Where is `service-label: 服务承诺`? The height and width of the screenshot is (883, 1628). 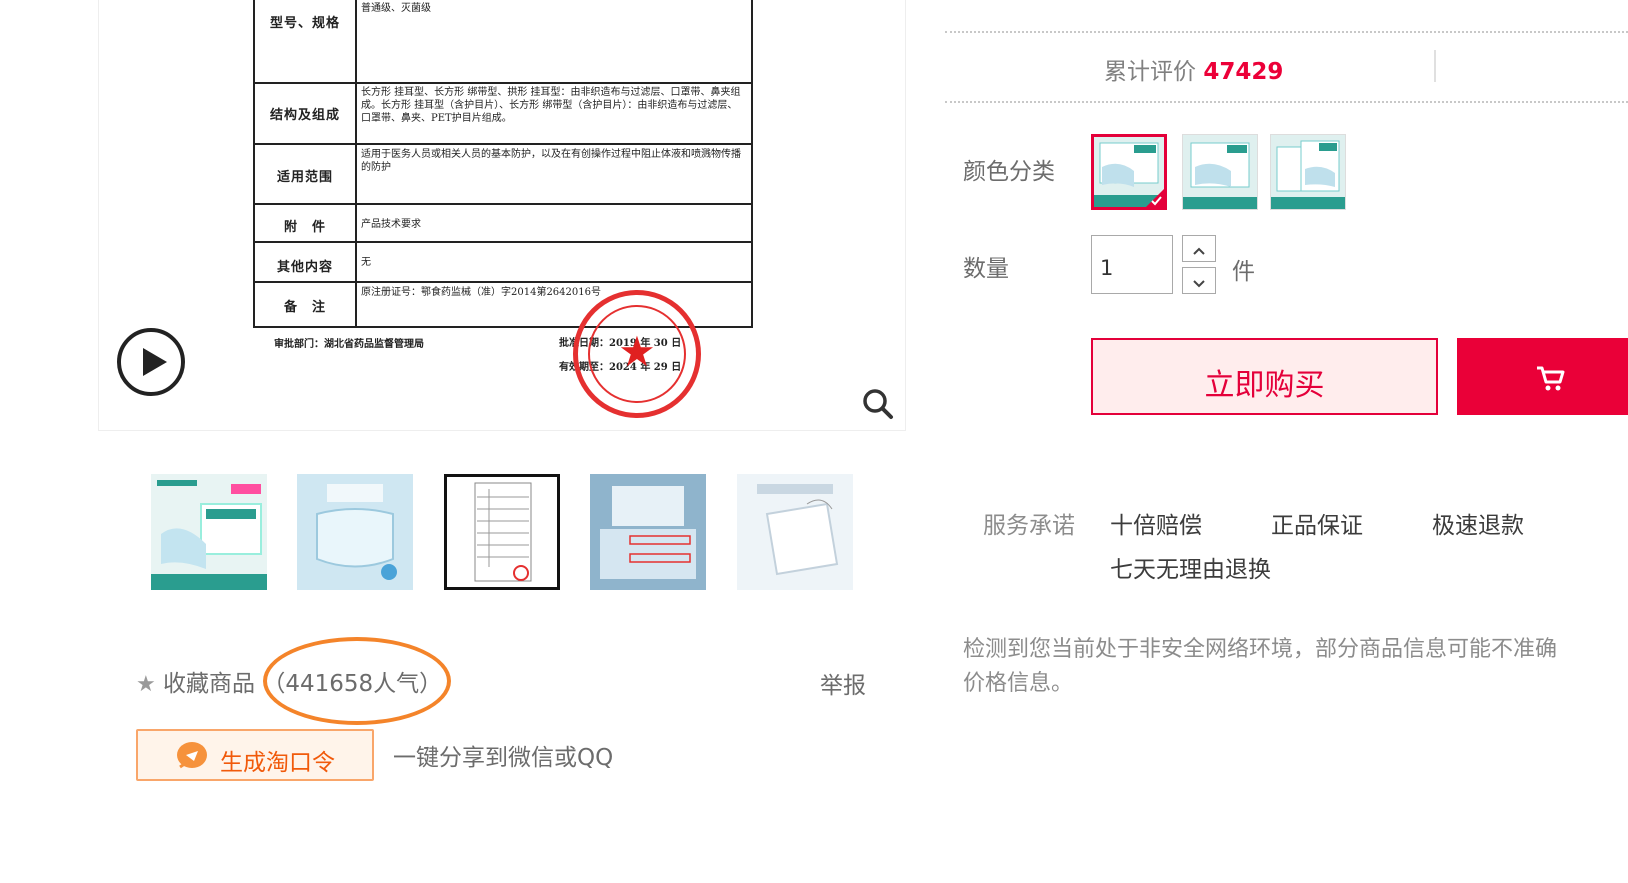
service-label: 服务承诺 is located at coordinates (1029, 526).